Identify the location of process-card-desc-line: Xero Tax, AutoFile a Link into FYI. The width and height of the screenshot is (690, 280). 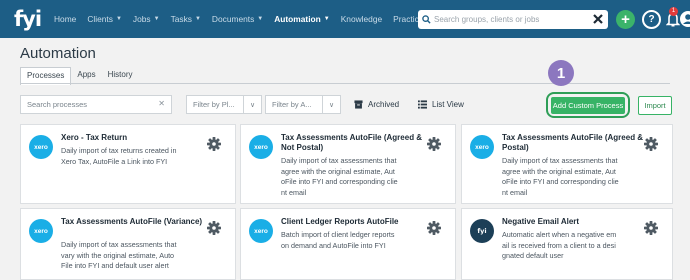
(114, 161).